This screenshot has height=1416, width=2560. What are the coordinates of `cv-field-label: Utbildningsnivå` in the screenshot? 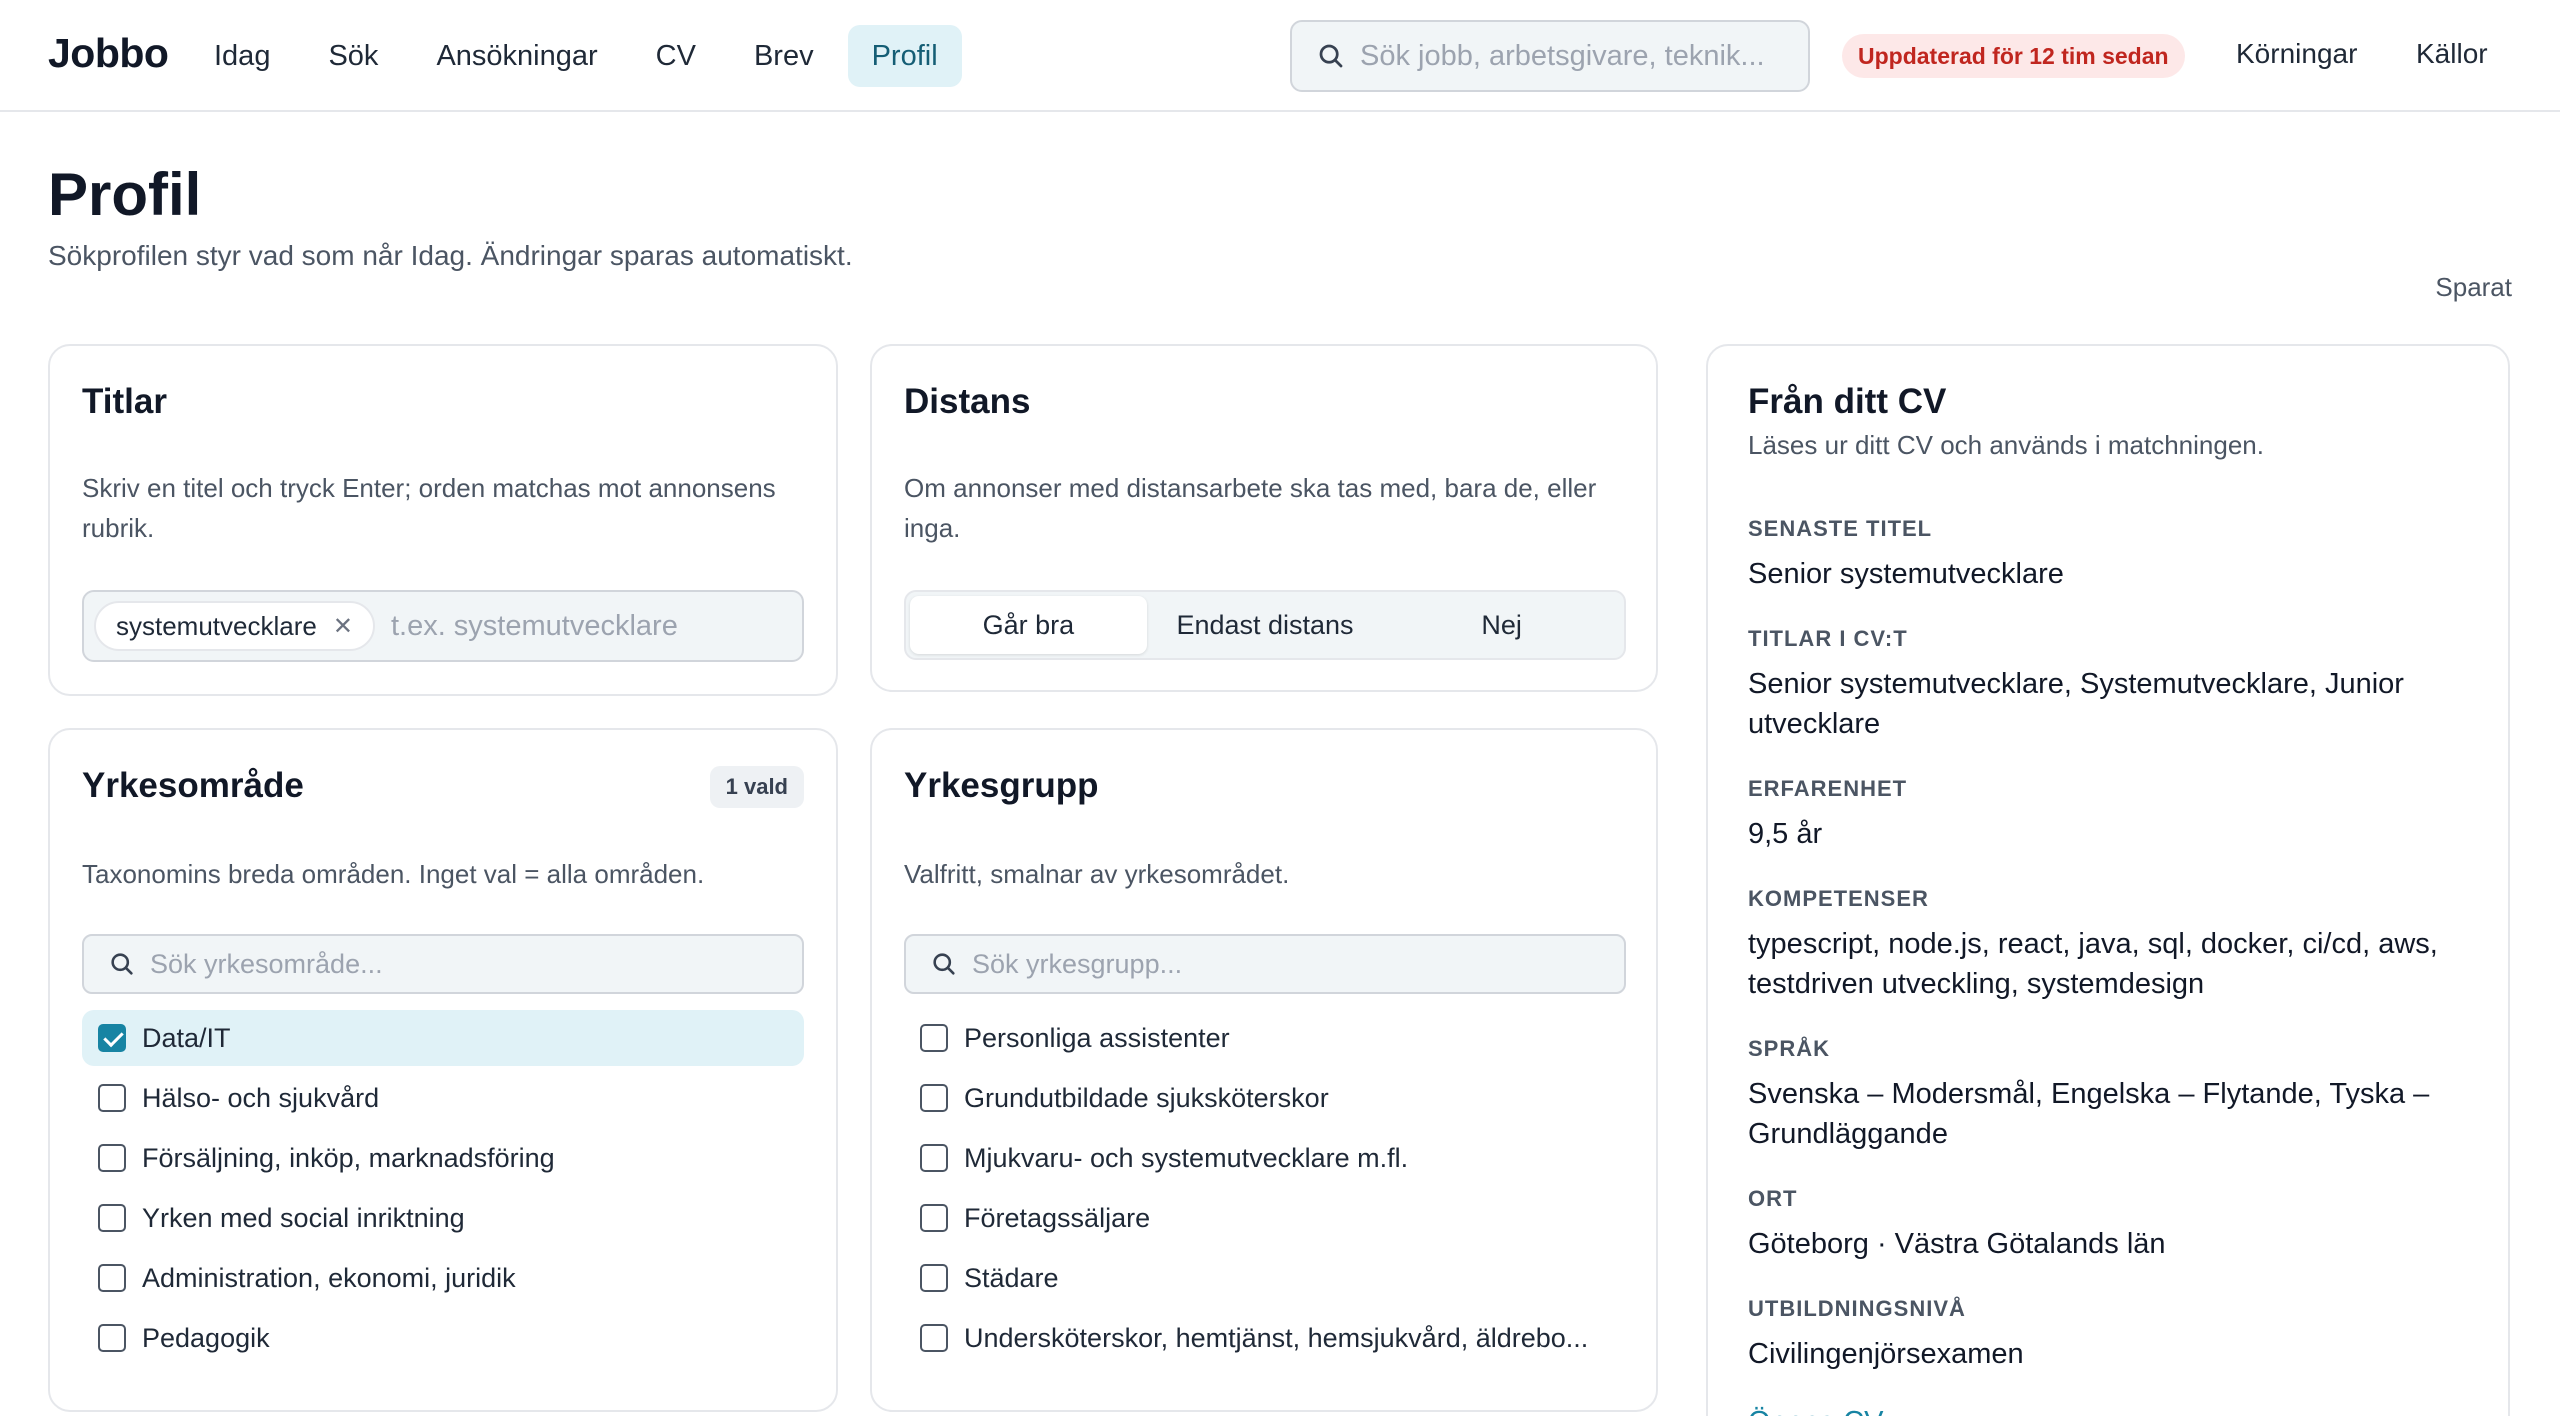 It's located at (1857, 1308).